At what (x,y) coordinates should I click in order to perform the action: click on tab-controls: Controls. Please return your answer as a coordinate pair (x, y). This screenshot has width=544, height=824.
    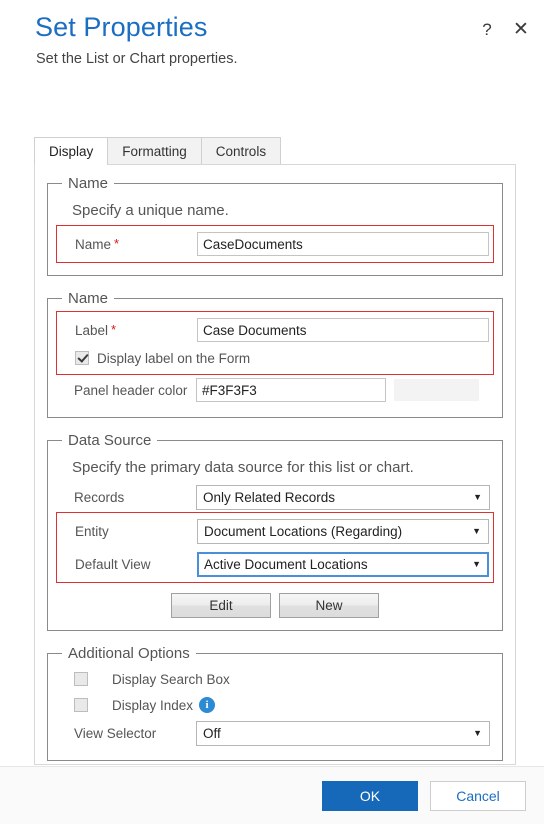
    Looking at the image, I should click on (241, 151).